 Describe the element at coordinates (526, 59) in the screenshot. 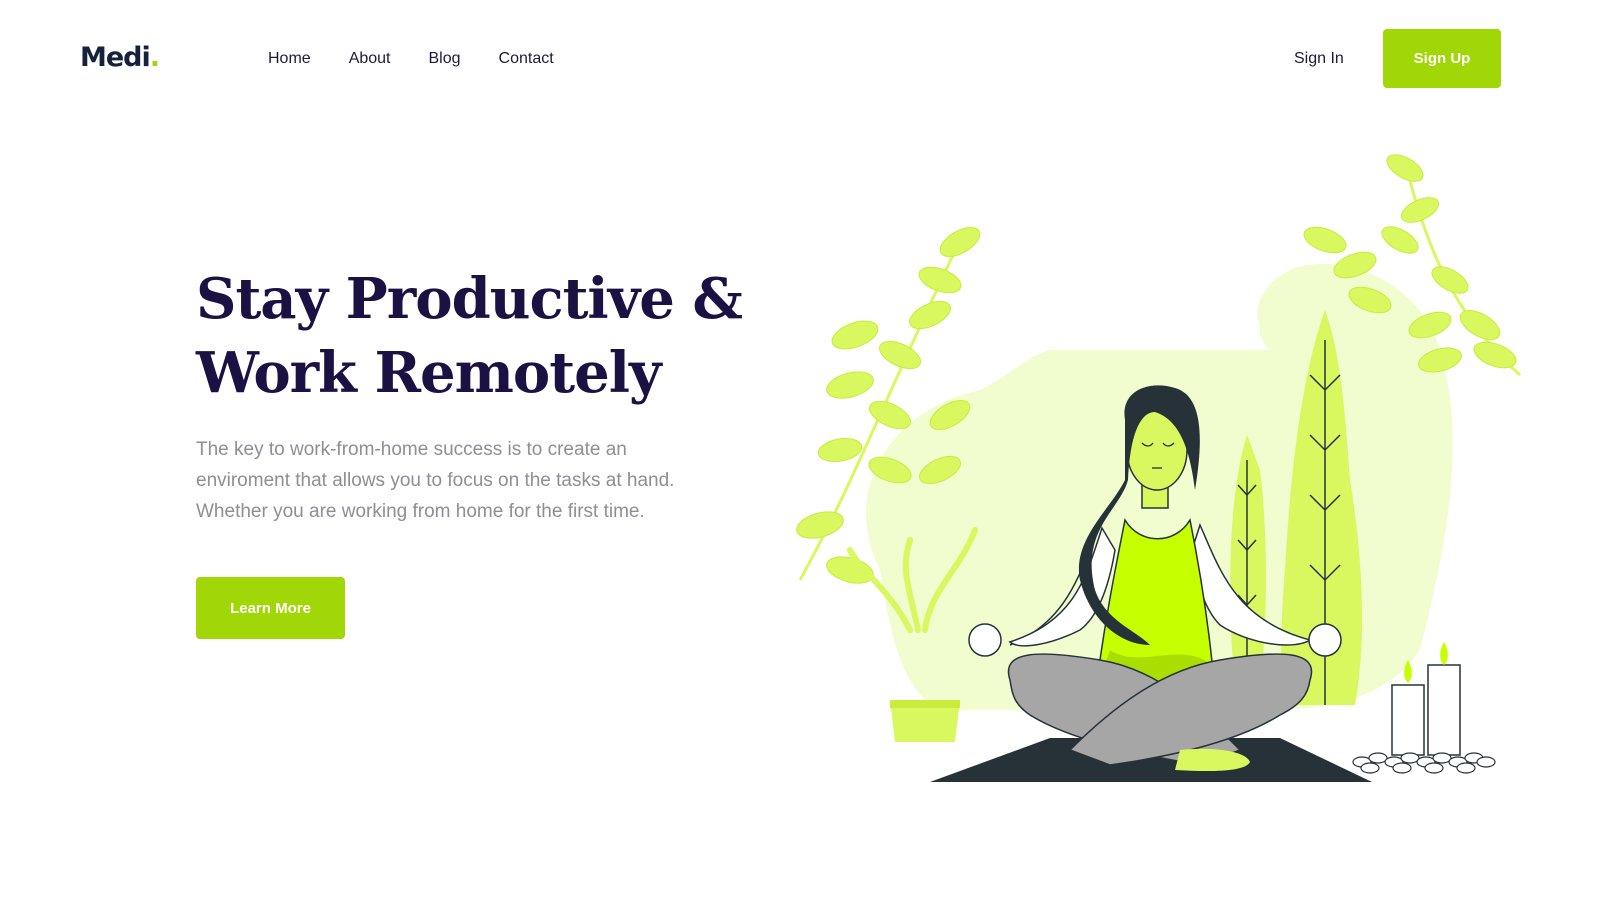

I see `nav-contact: Contact` at that location.